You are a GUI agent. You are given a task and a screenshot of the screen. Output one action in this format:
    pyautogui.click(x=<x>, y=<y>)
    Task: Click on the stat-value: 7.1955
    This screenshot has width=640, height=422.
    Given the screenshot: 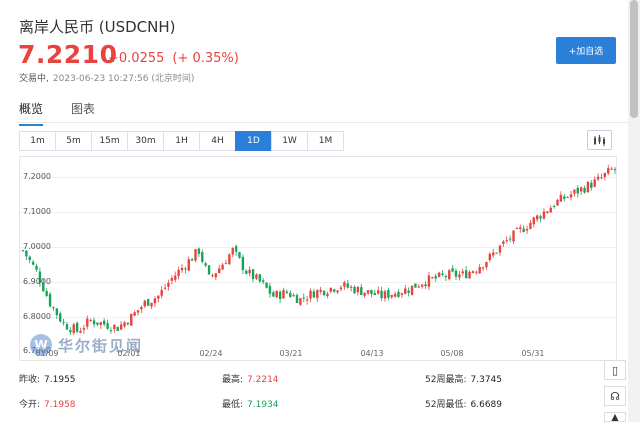 What is the action you would take?
    pyautogui.click(x=60, y=380)
    